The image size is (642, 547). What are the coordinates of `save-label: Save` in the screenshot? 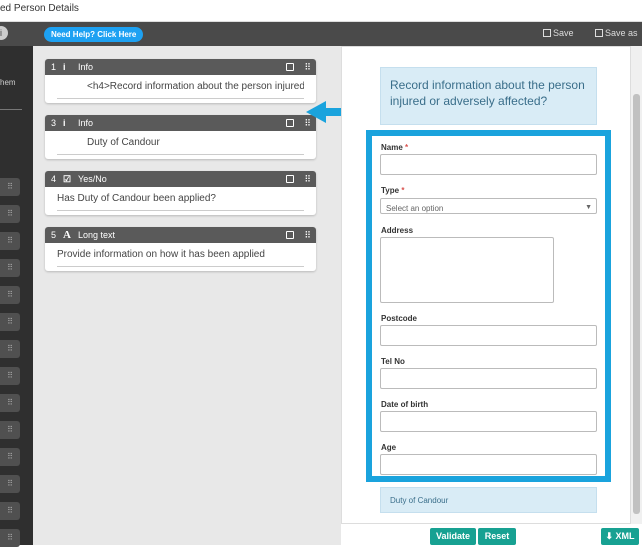 It's located at (563, 33).